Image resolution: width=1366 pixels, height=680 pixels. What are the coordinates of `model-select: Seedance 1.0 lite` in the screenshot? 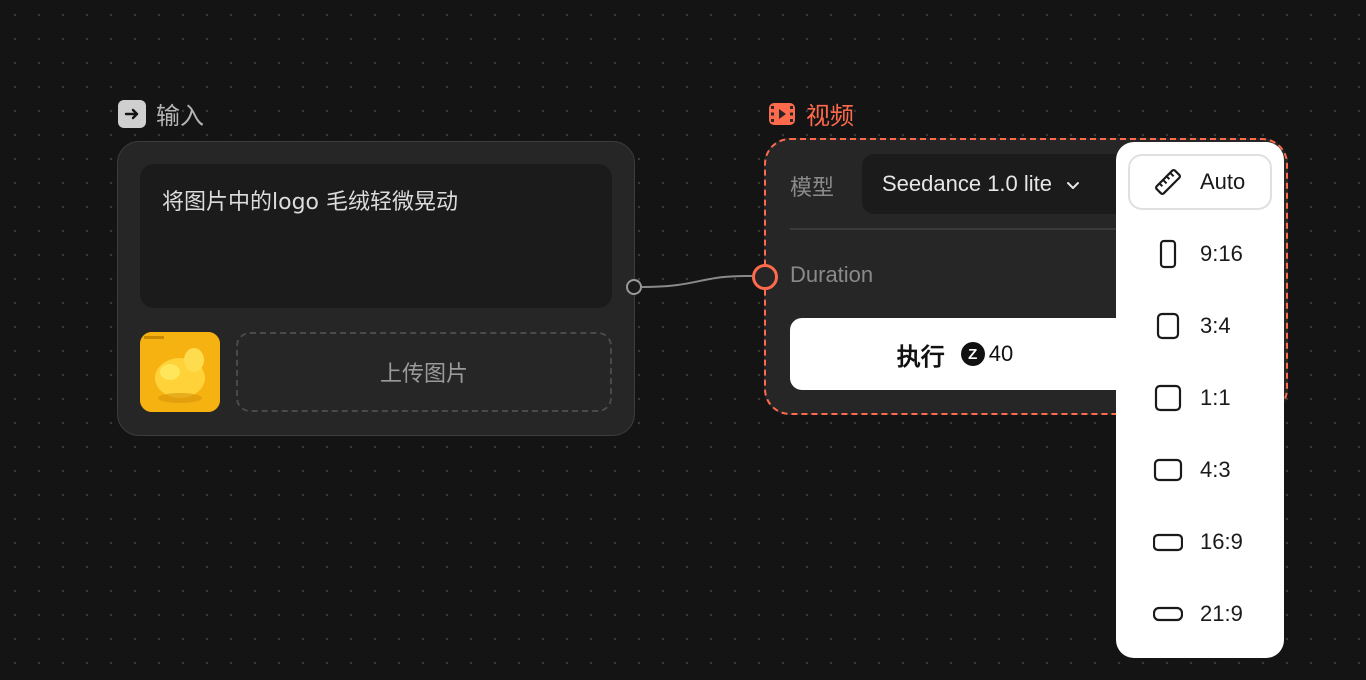 It's located at (997, 184).